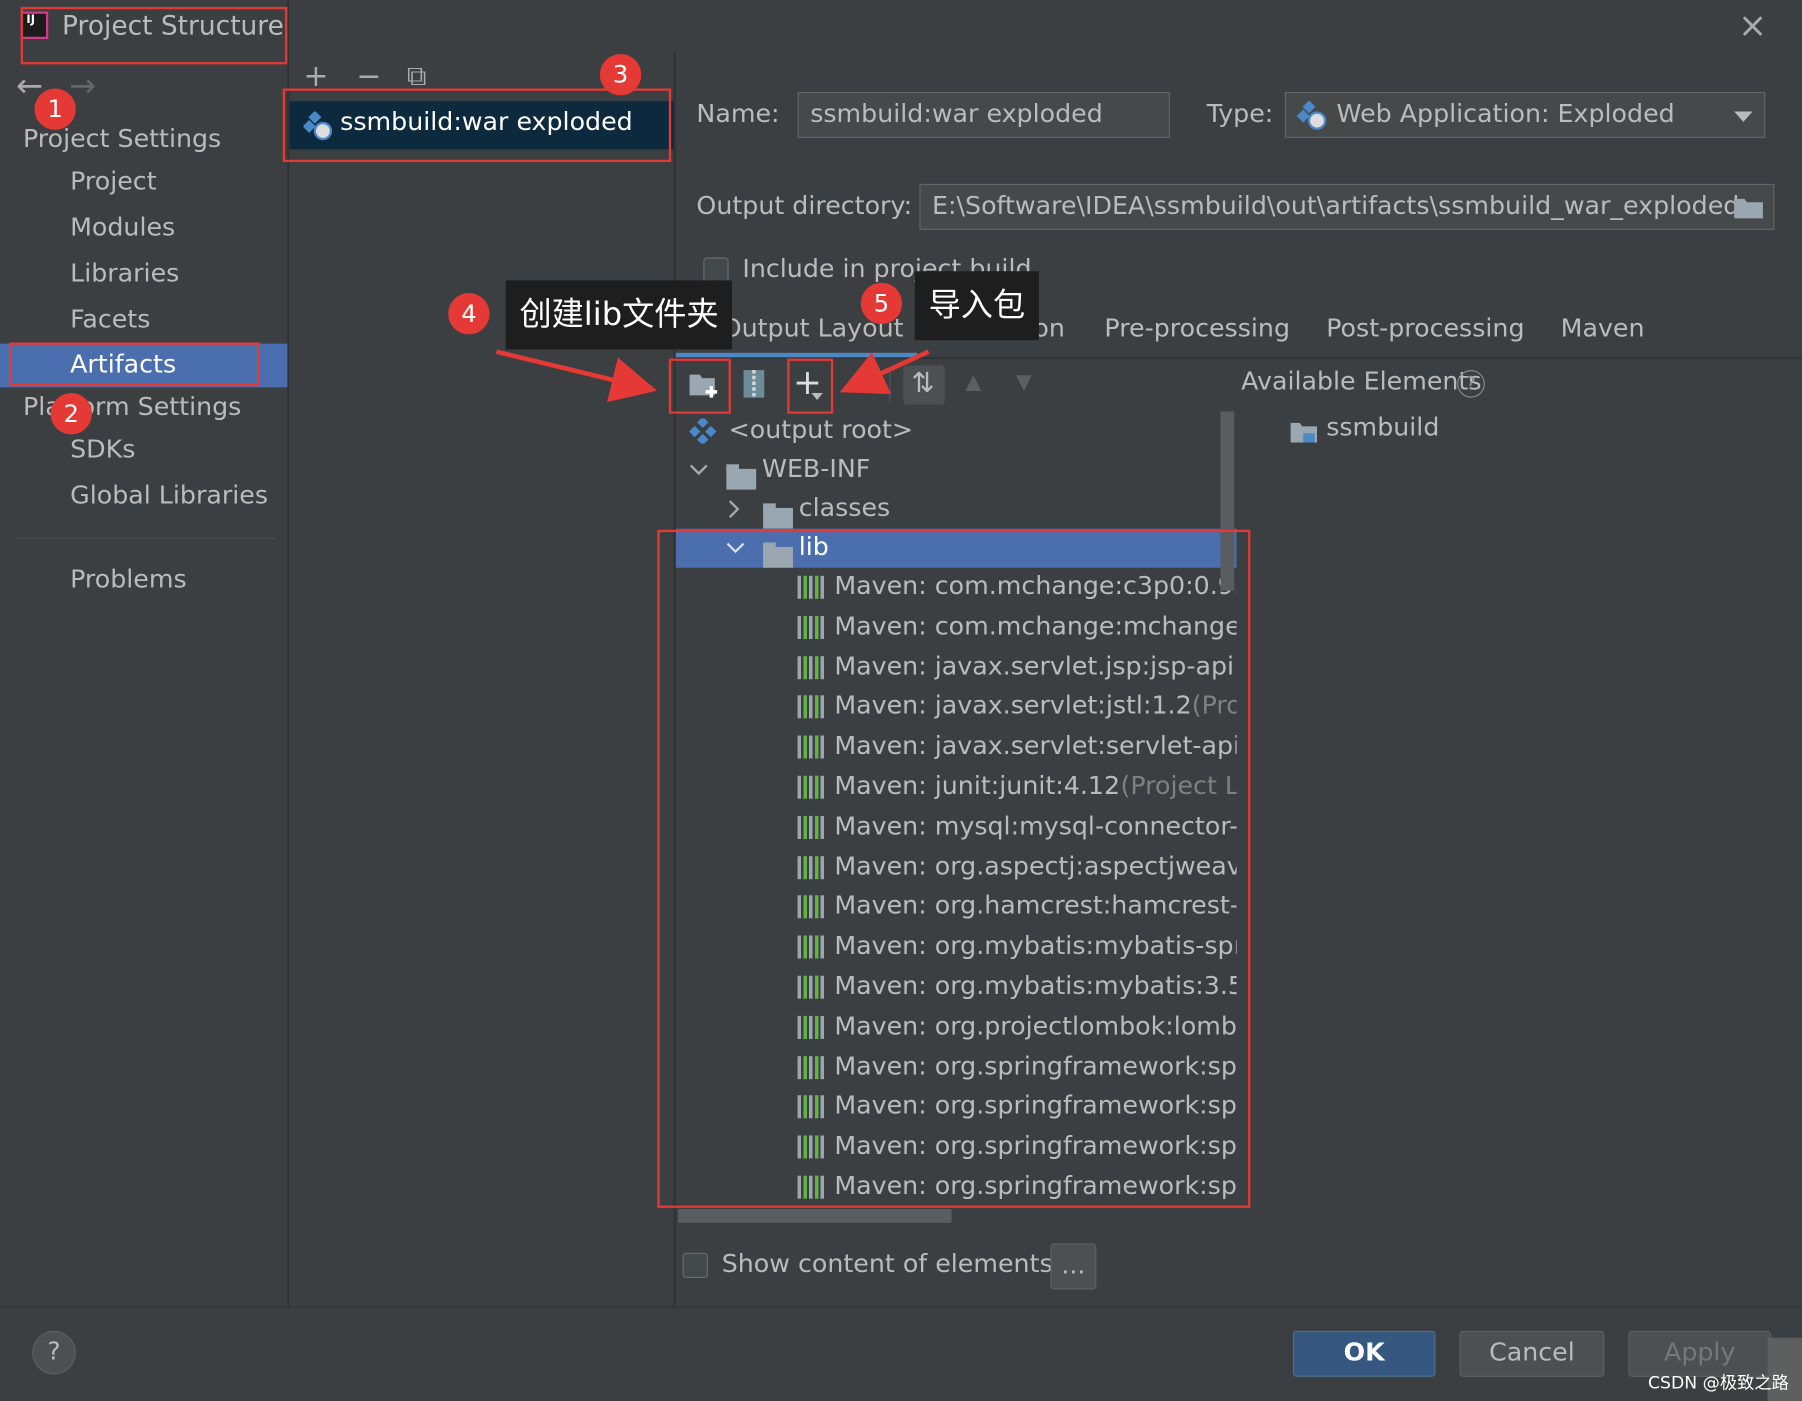 The image size is (1802, 1401). What do you see at coordinates (620, 75) in the screenshot?
I see `annotation-badge-3: 3` at bounding box center [620, 75].